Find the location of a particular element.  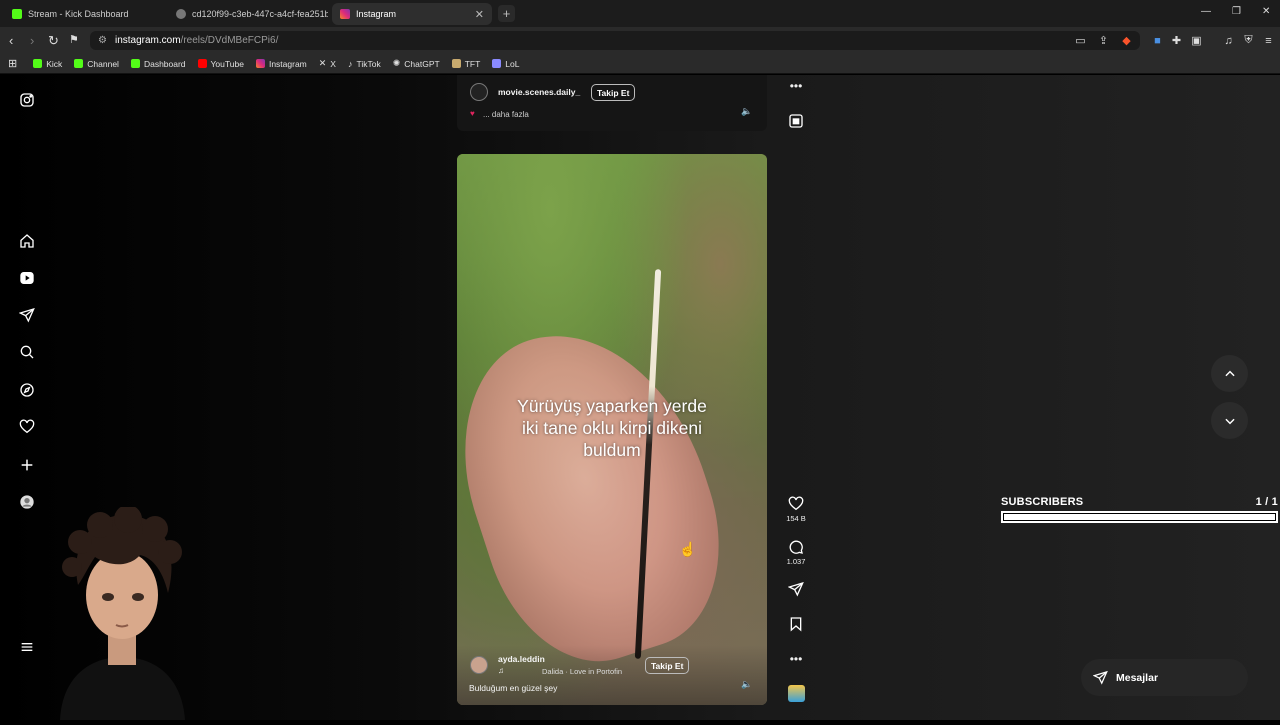

comment-button: 1.037 is located at coordinates (796, 552).